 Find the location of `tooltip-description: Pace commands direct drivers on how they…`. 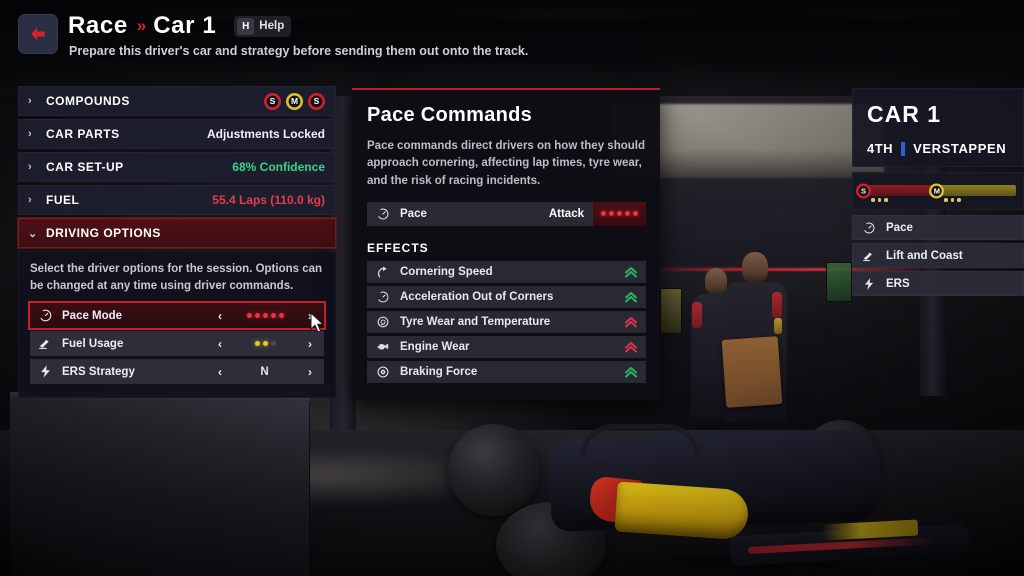

tooltip-description: Pace commands direct drivers on how they… is located at coordinates (506, 163).